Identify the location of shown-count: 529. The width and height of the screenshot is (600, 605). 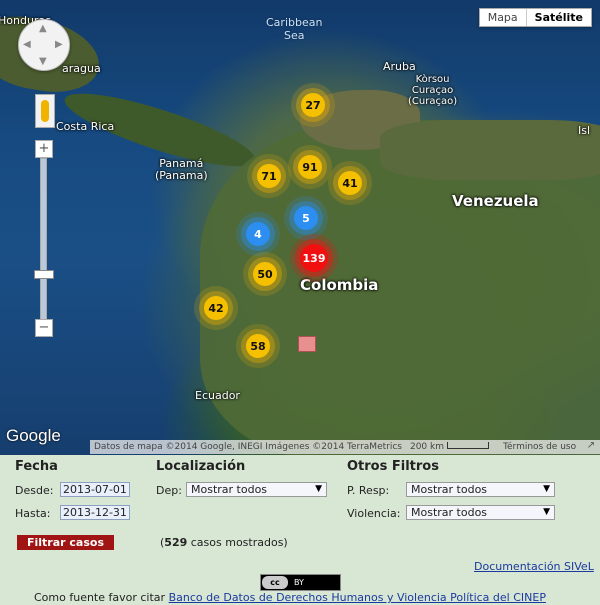
(176, 542).